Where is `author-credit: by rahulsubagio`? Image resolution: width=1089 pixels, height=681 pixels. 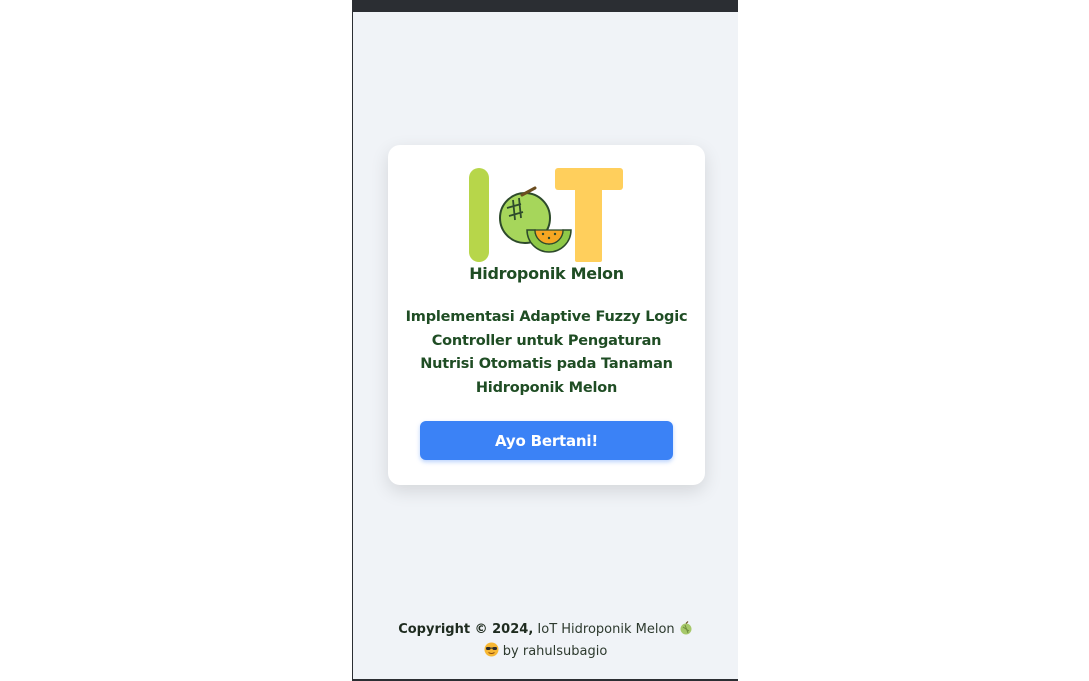
author-credit: by rahulsubagio is located at coordinates (555, 651).